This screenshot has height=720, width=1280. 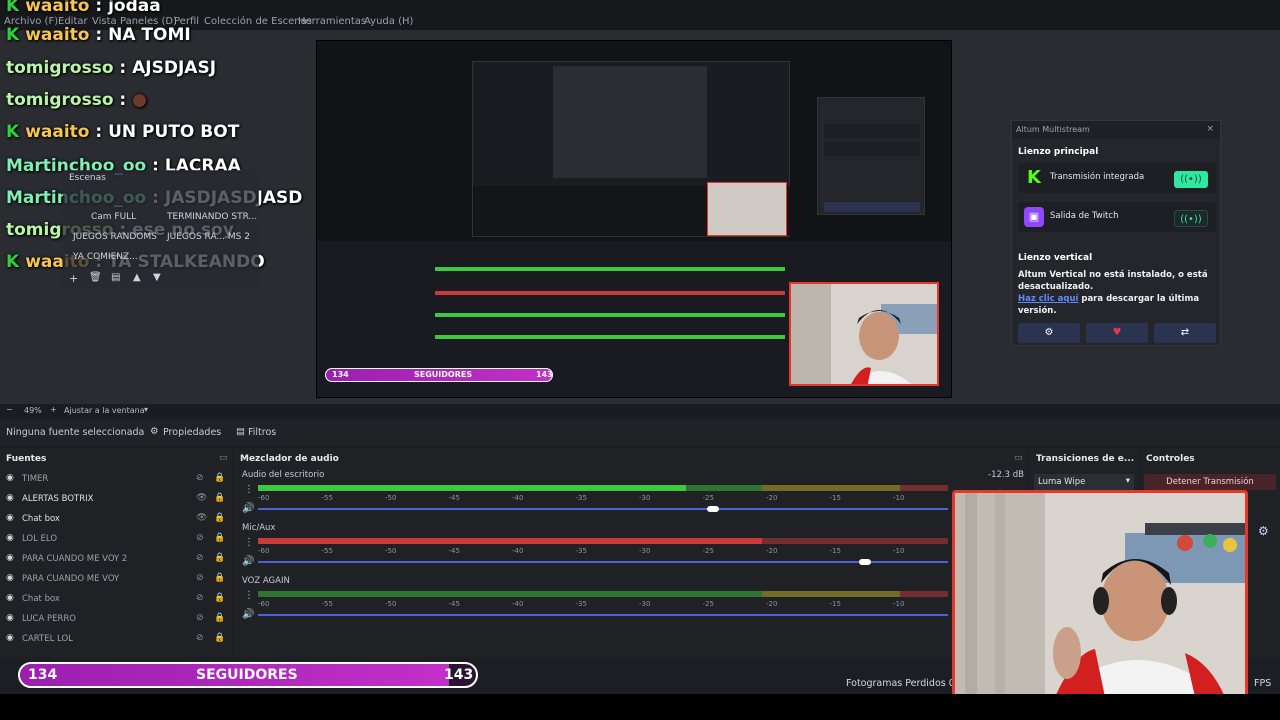 I want to click on source-item: ◉ PARA CUANDO ME VOY 2 ⊘ 🔒, so click(x=117, y=561).